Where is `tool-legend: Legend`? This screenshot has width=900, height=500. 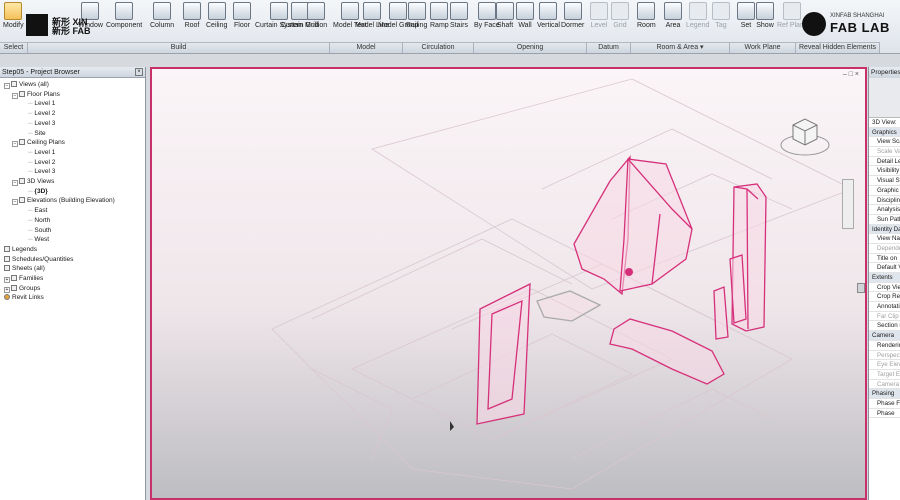
tool-legend: Legend is located at coordinates (697, 21).